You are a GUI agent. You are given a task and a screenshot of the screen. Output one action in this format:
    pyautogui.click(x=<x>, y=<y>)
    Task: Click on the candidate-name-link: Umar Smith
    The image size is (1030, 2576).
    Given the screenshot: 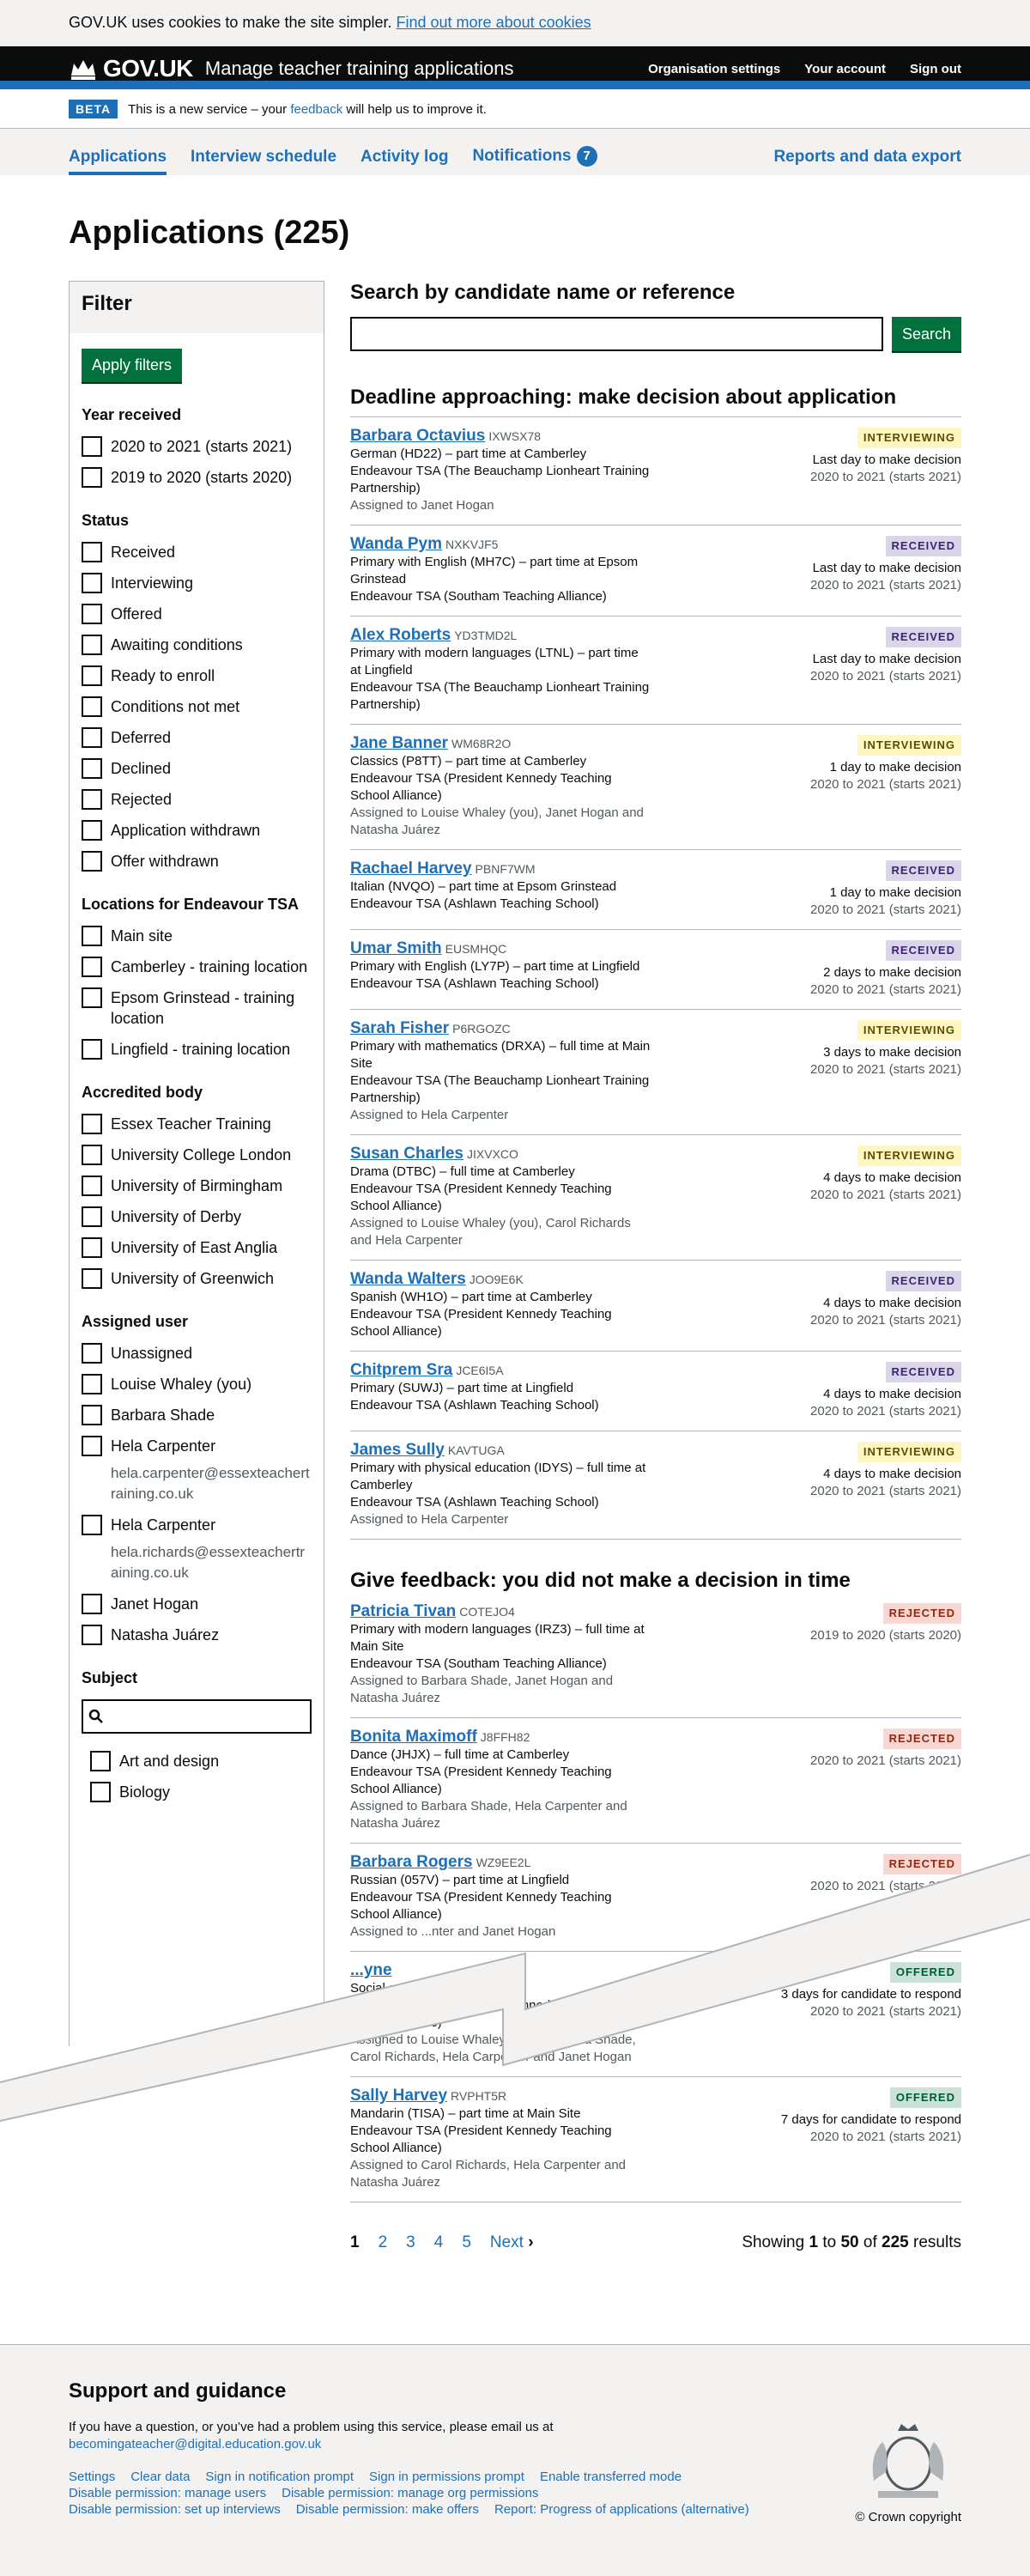 What is the action you would take?
    pyautogui.click(x=396, y=948)
    